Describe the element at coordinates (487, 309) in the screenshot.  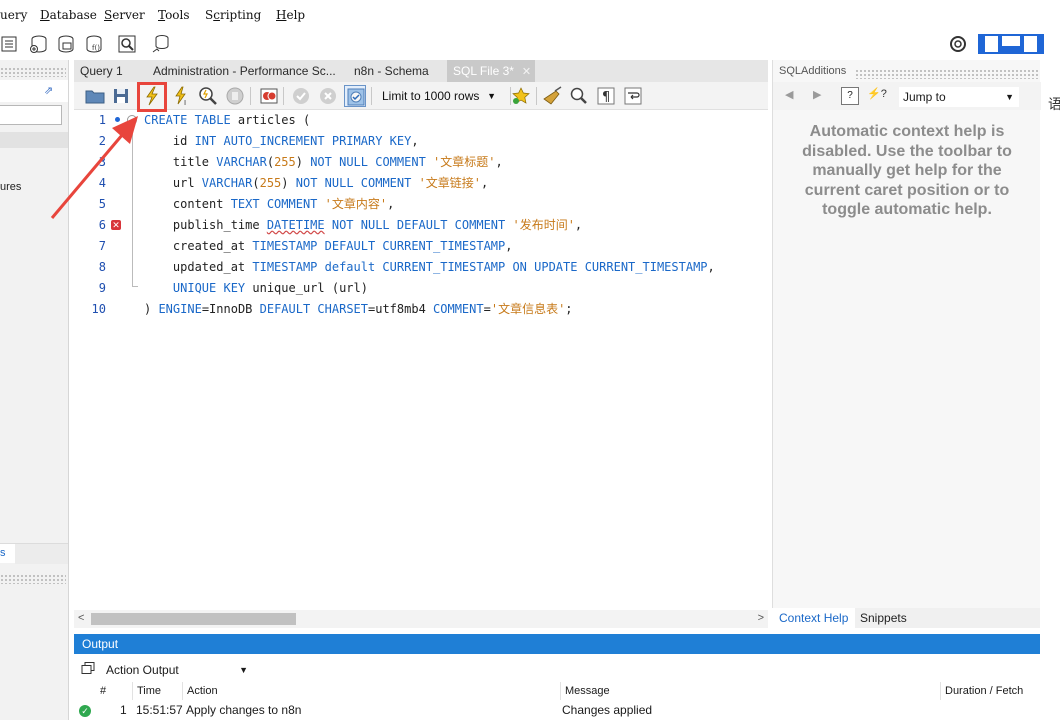
I see `code-token: =` at that location.